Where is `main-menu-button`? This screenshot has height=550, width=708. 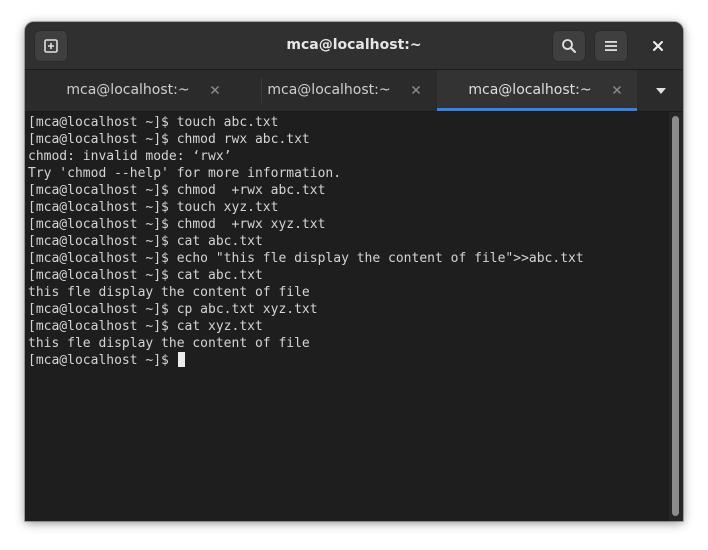 main-menu-button is located at coordinates (611, 46).